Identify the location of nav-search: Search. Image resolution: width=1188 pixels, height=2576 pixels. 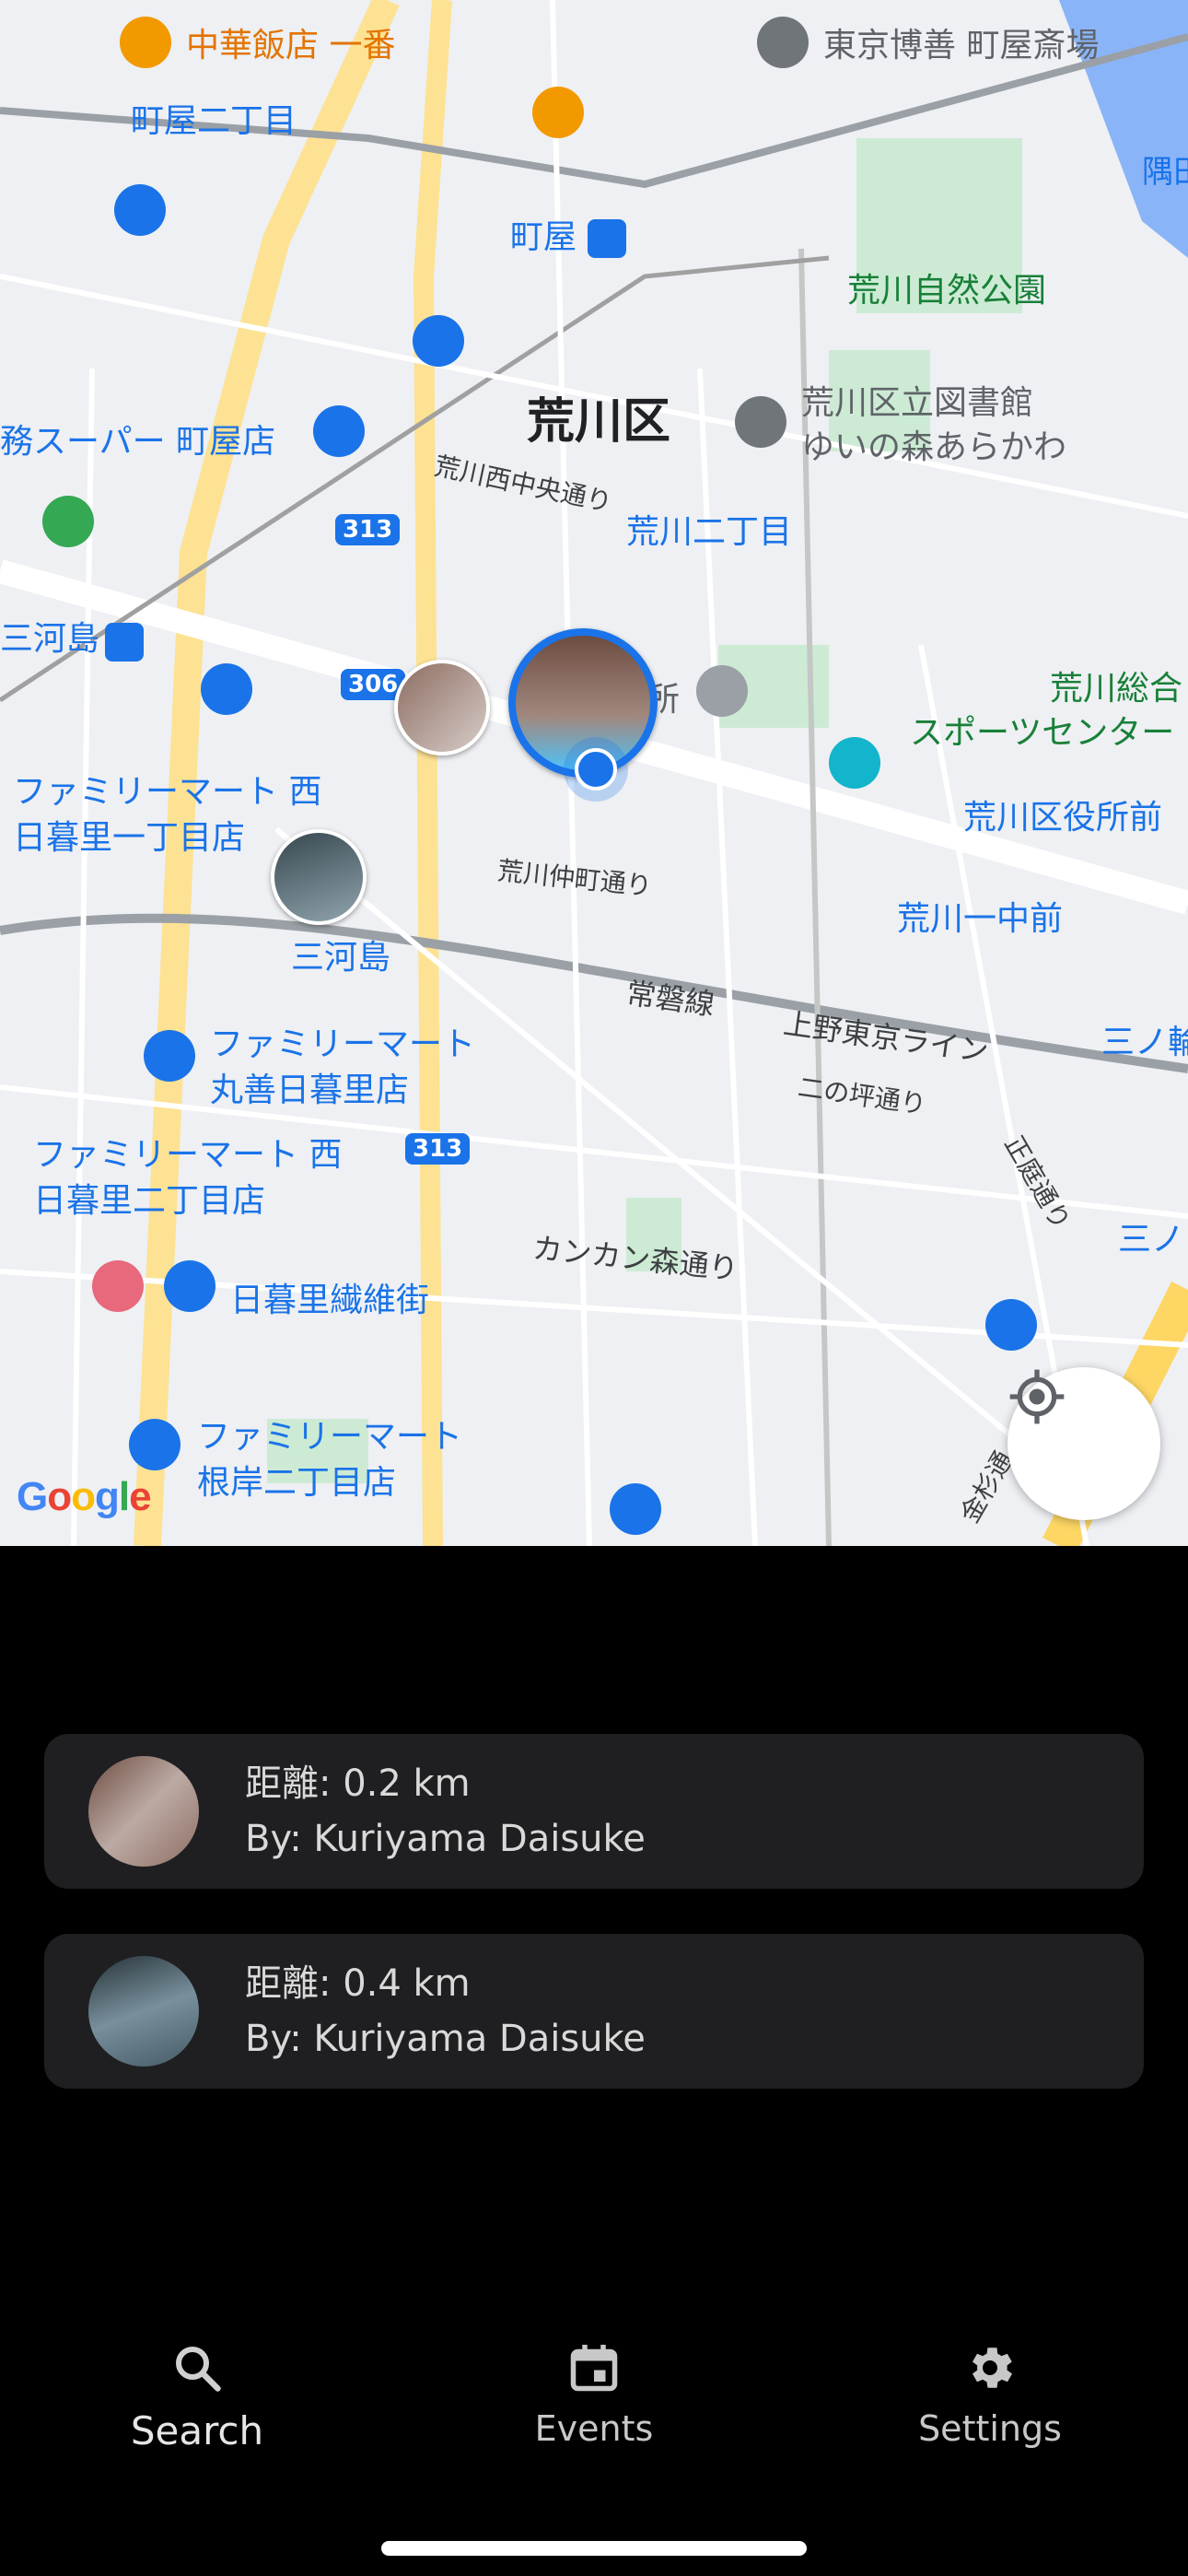
(197, 2396).